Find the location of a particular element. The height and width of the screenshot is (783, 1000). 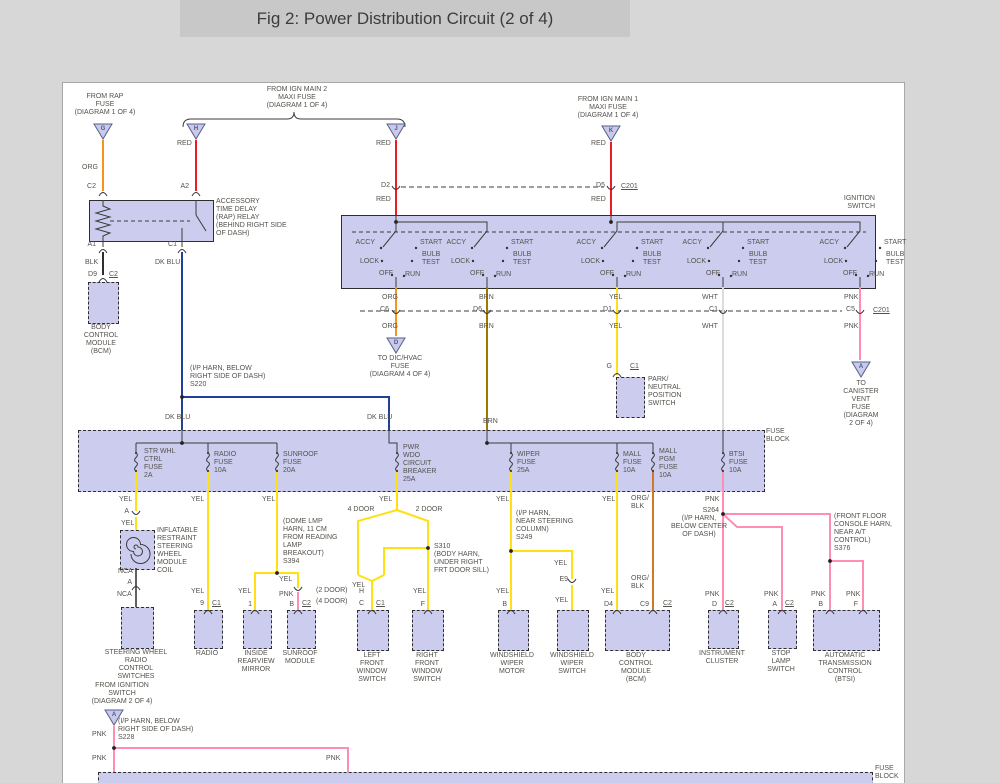

out-orgblk: ORG/ BLK is located at coordinates (640, 502).